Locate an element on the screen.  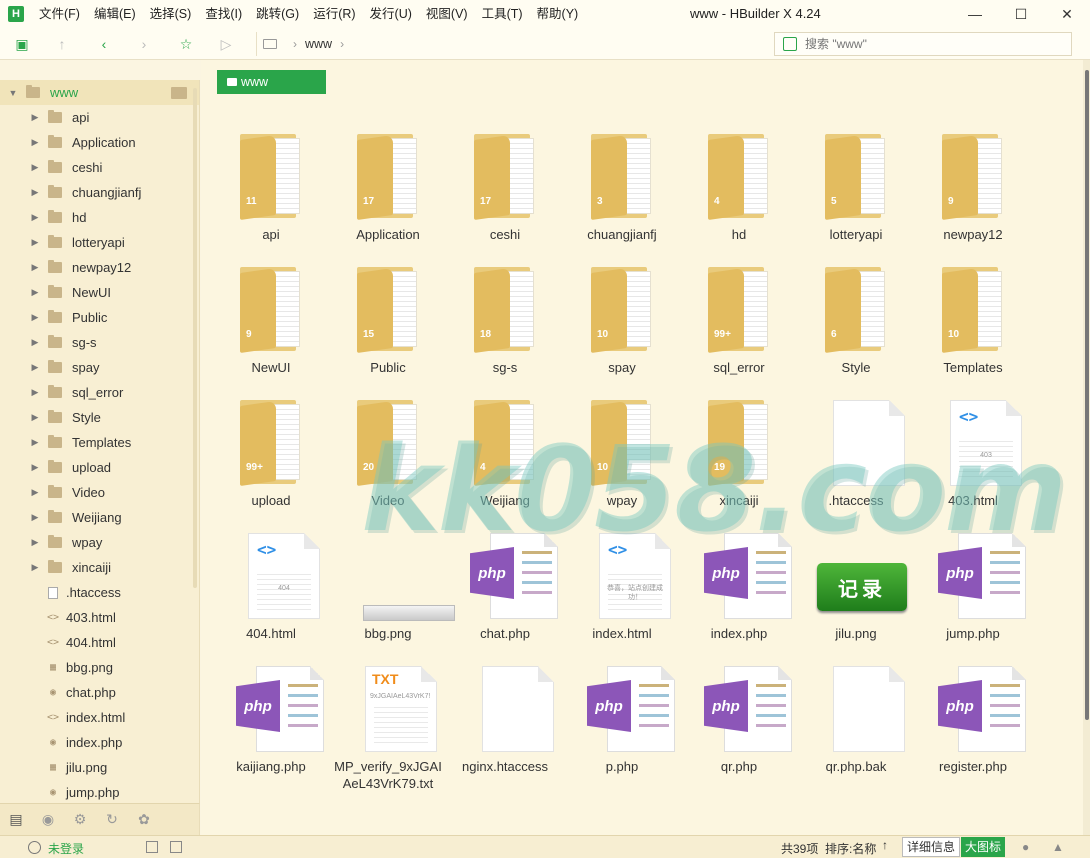
tree-folder-item: ▶ NewUI is located at coordinates (99, 292).